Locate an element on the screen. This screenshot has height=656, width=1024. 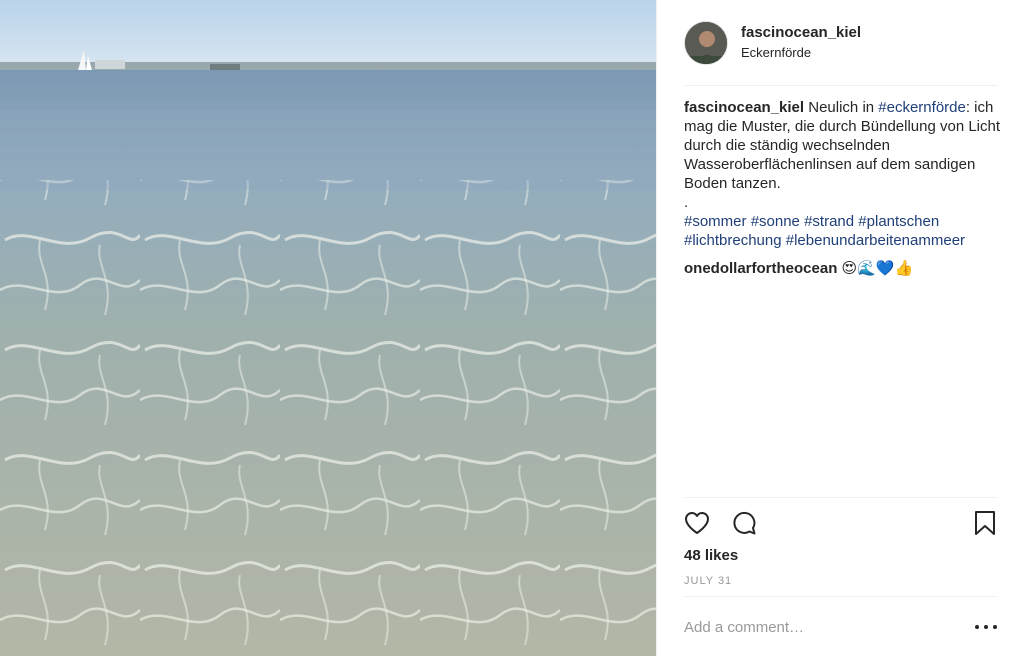
comment: onedollarfortheocean 😍🌊💙👍 is located at coordinates (844, 268).